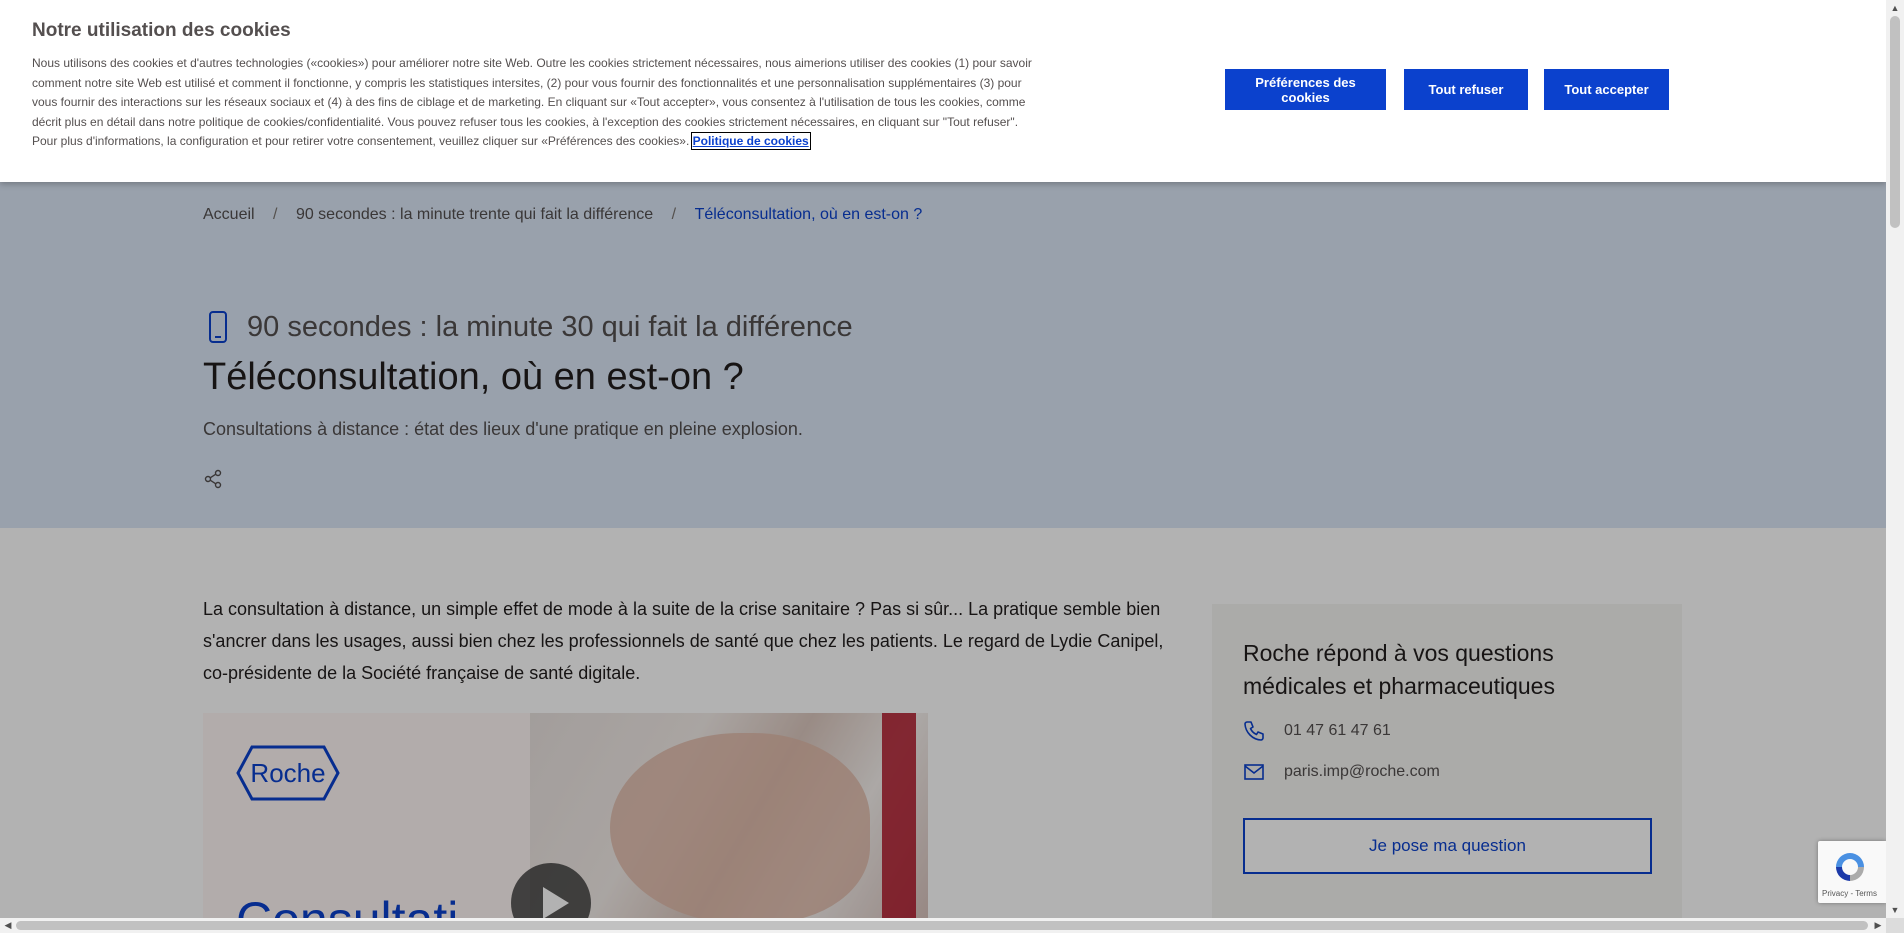 The height and width of the screenshot is (933, 1904). Describe the element at coordinates (1895, 459) in the screenshot. I see `vertical-scrollbar: ▲ ▼` at that location.